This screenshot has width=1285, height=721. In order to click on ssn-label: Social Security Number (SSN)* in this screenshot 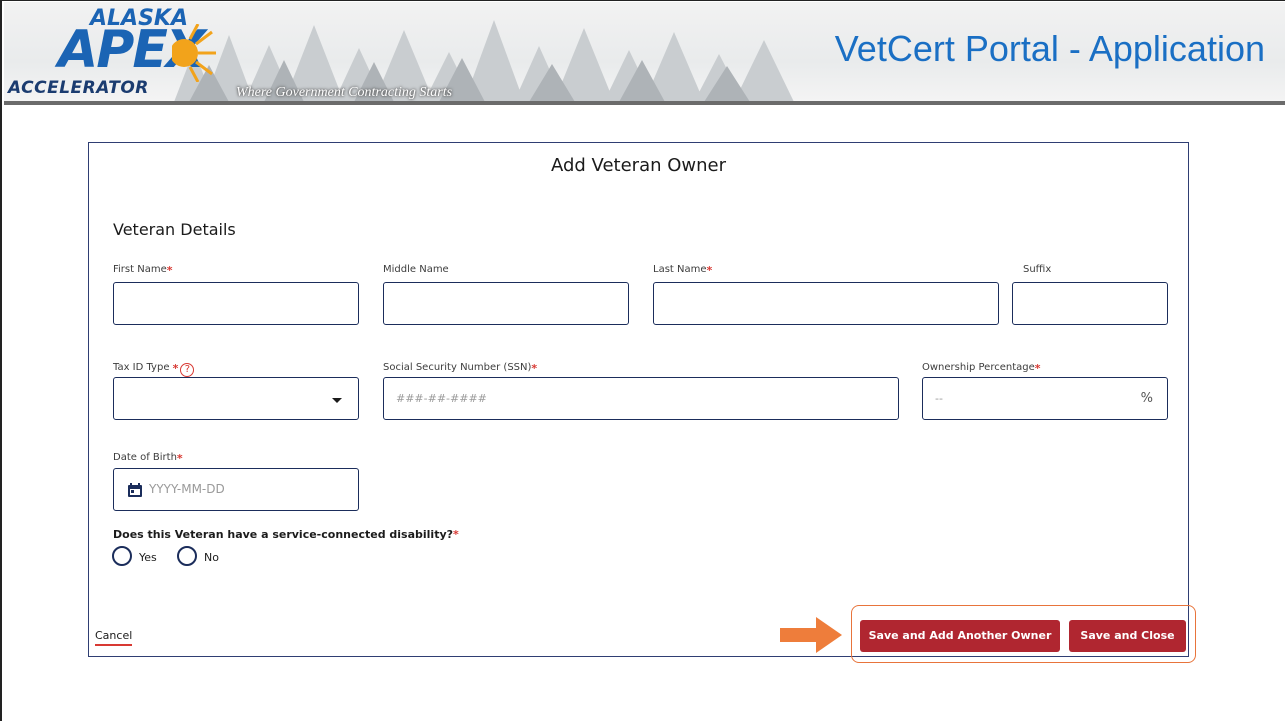, I will do `click(460, 368)`.